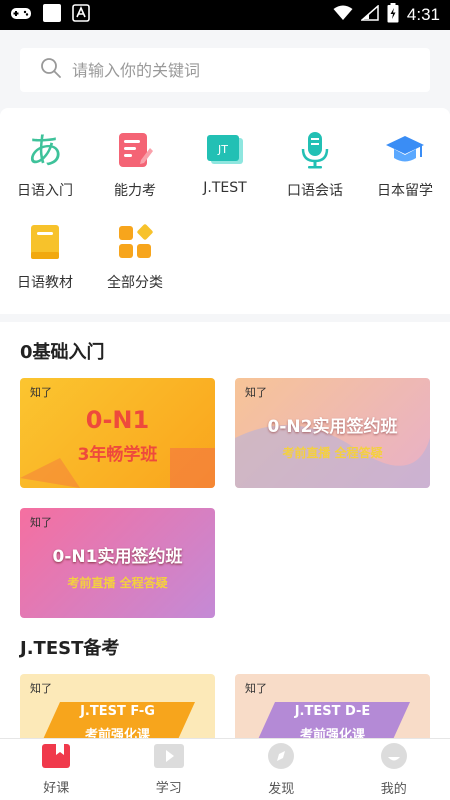 Image resolution: width=450 pixels, height=800 pixels. Describe the element at coordinates (62, 352) in the screenshot. I see `section-title: 0基础入门` at that location.